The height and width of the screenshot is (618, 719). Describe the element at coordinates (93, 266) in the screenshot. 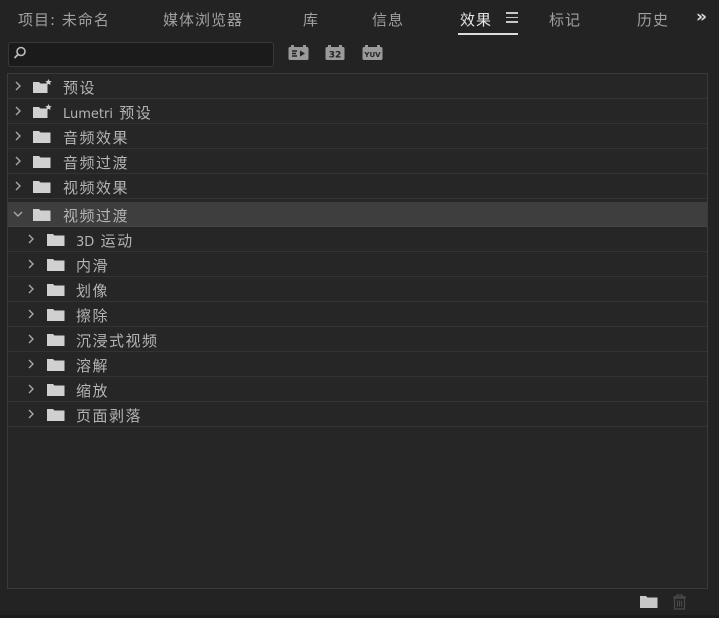

I see `tree-item-label: 内滑` at that location.